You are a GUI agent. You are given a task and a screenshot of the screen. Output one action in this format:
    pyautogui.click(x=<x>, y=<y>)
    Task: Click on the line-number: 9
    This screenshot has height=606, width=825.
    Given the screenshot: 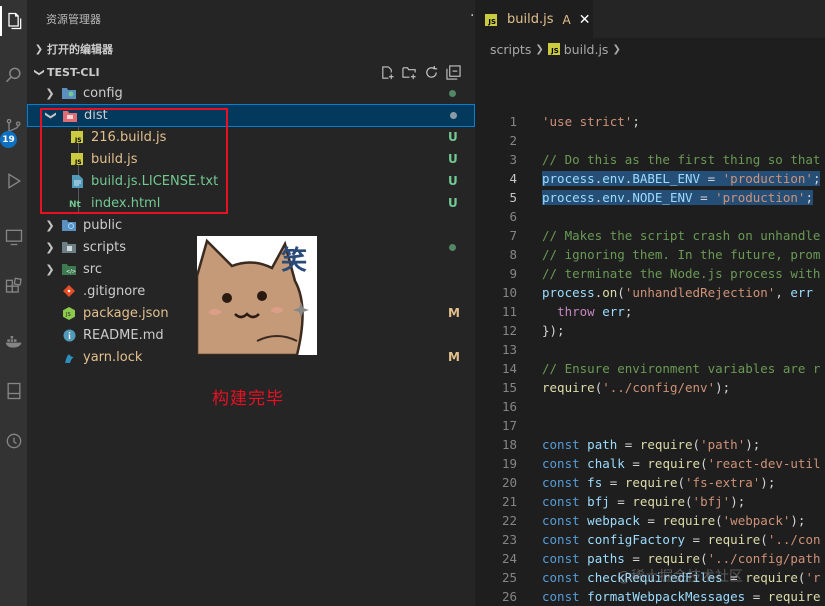 What is the action you would take?
    pyautogui.click(x=513, y=273)
    